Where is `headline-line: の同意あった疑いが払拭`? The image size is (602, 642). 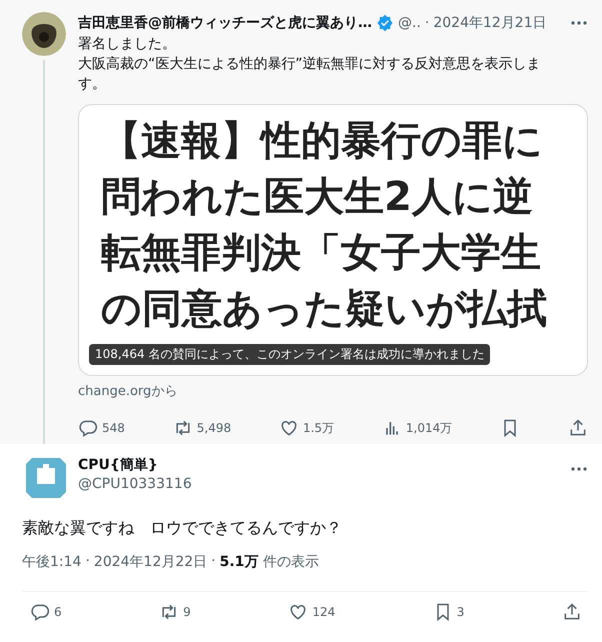 headline-line: の同意あった疑いが払拭 is located at coordinates (324, 309).